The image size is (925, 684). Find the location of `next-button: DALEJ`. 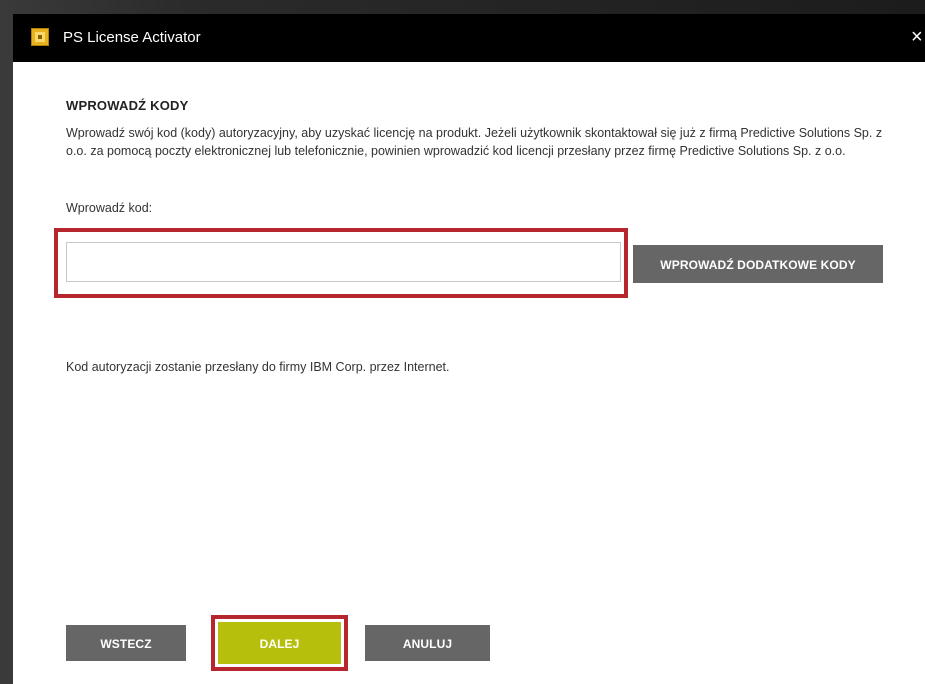

next-button: DALEJ is located at coordinates (279, 643).